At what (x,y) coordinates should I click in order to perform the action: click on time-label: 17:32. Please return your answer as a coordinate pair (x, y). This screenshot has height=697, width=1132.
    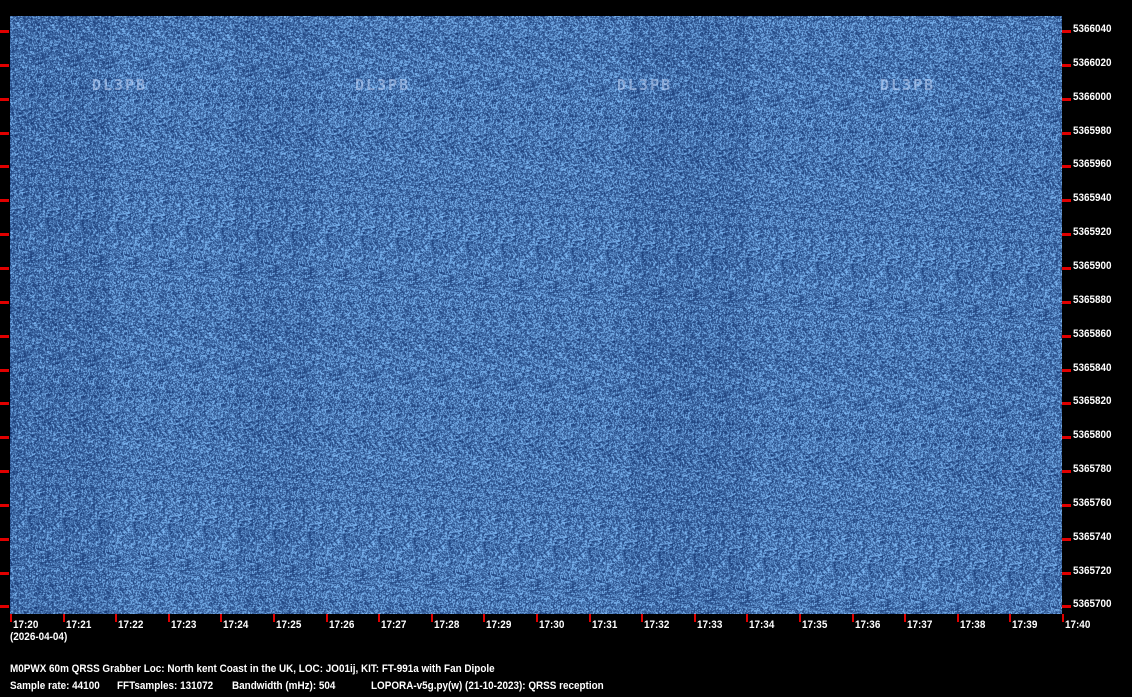
    Looking at the image, I should click on (657, 625).